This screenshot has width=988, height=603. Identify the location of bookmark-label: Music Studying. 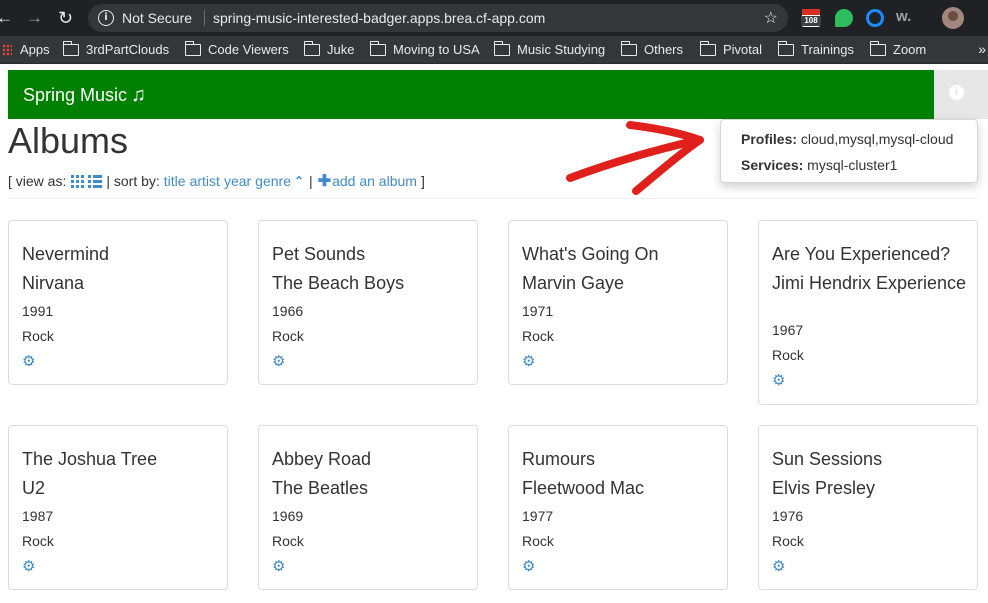
(561, 49).